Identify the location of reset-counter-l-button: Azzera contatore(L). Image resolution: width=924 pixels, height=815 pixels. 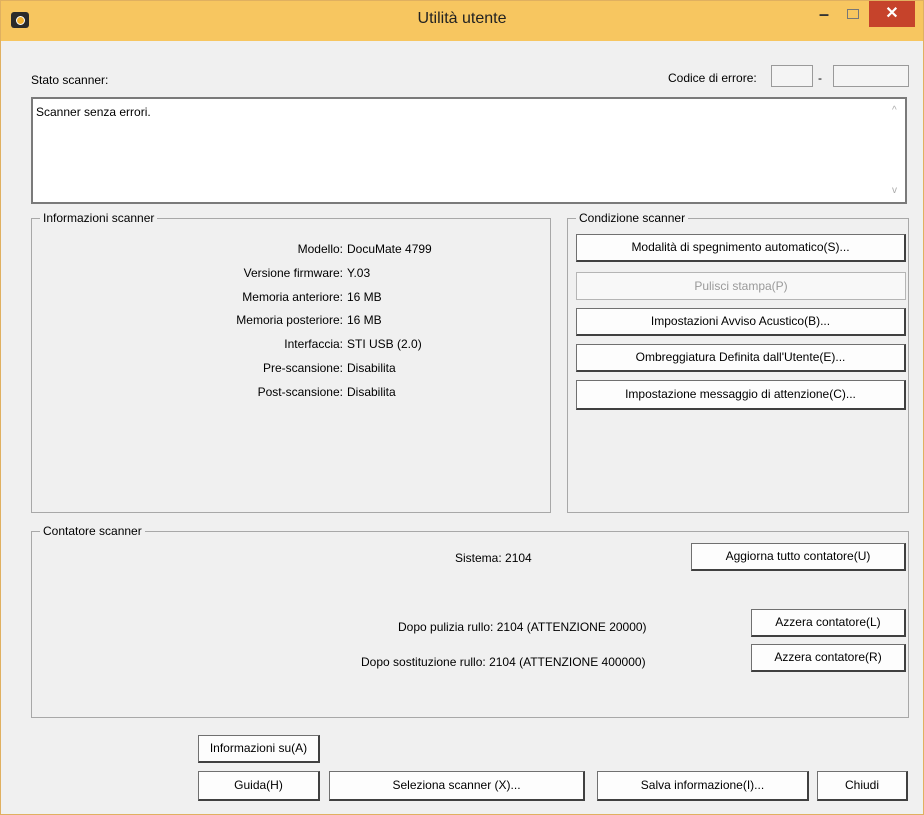
(828, 623).